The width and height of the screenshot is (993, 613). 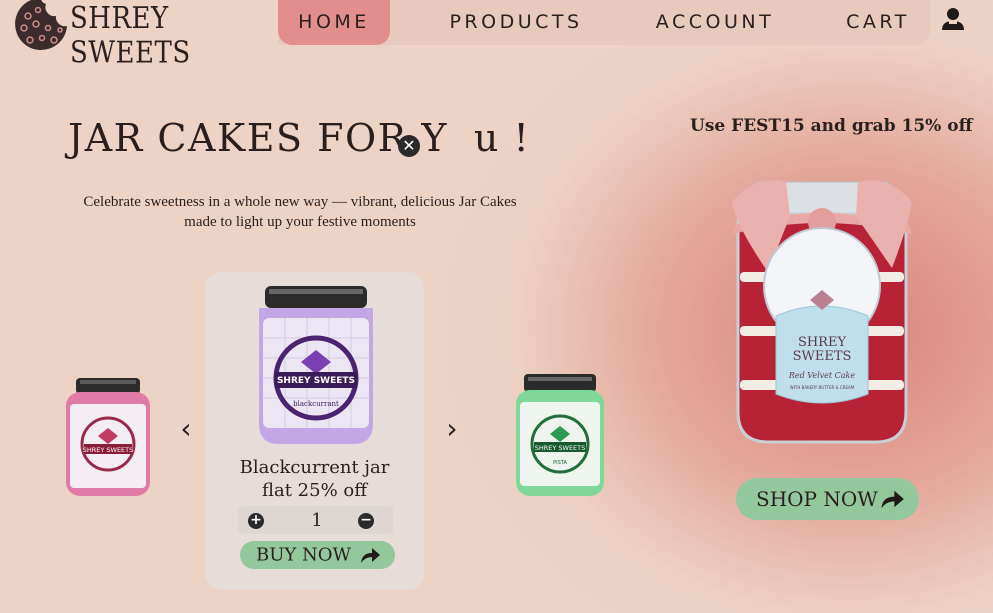 What do you see at coordinates (186, 428) in the screenshot?
I see `carousel-prev-button: ‹` at bounding box center [186, 428].